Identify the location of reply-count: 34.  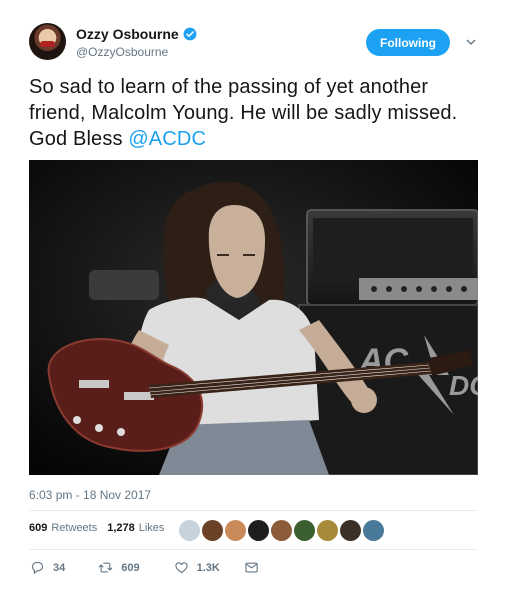
(59, 567).